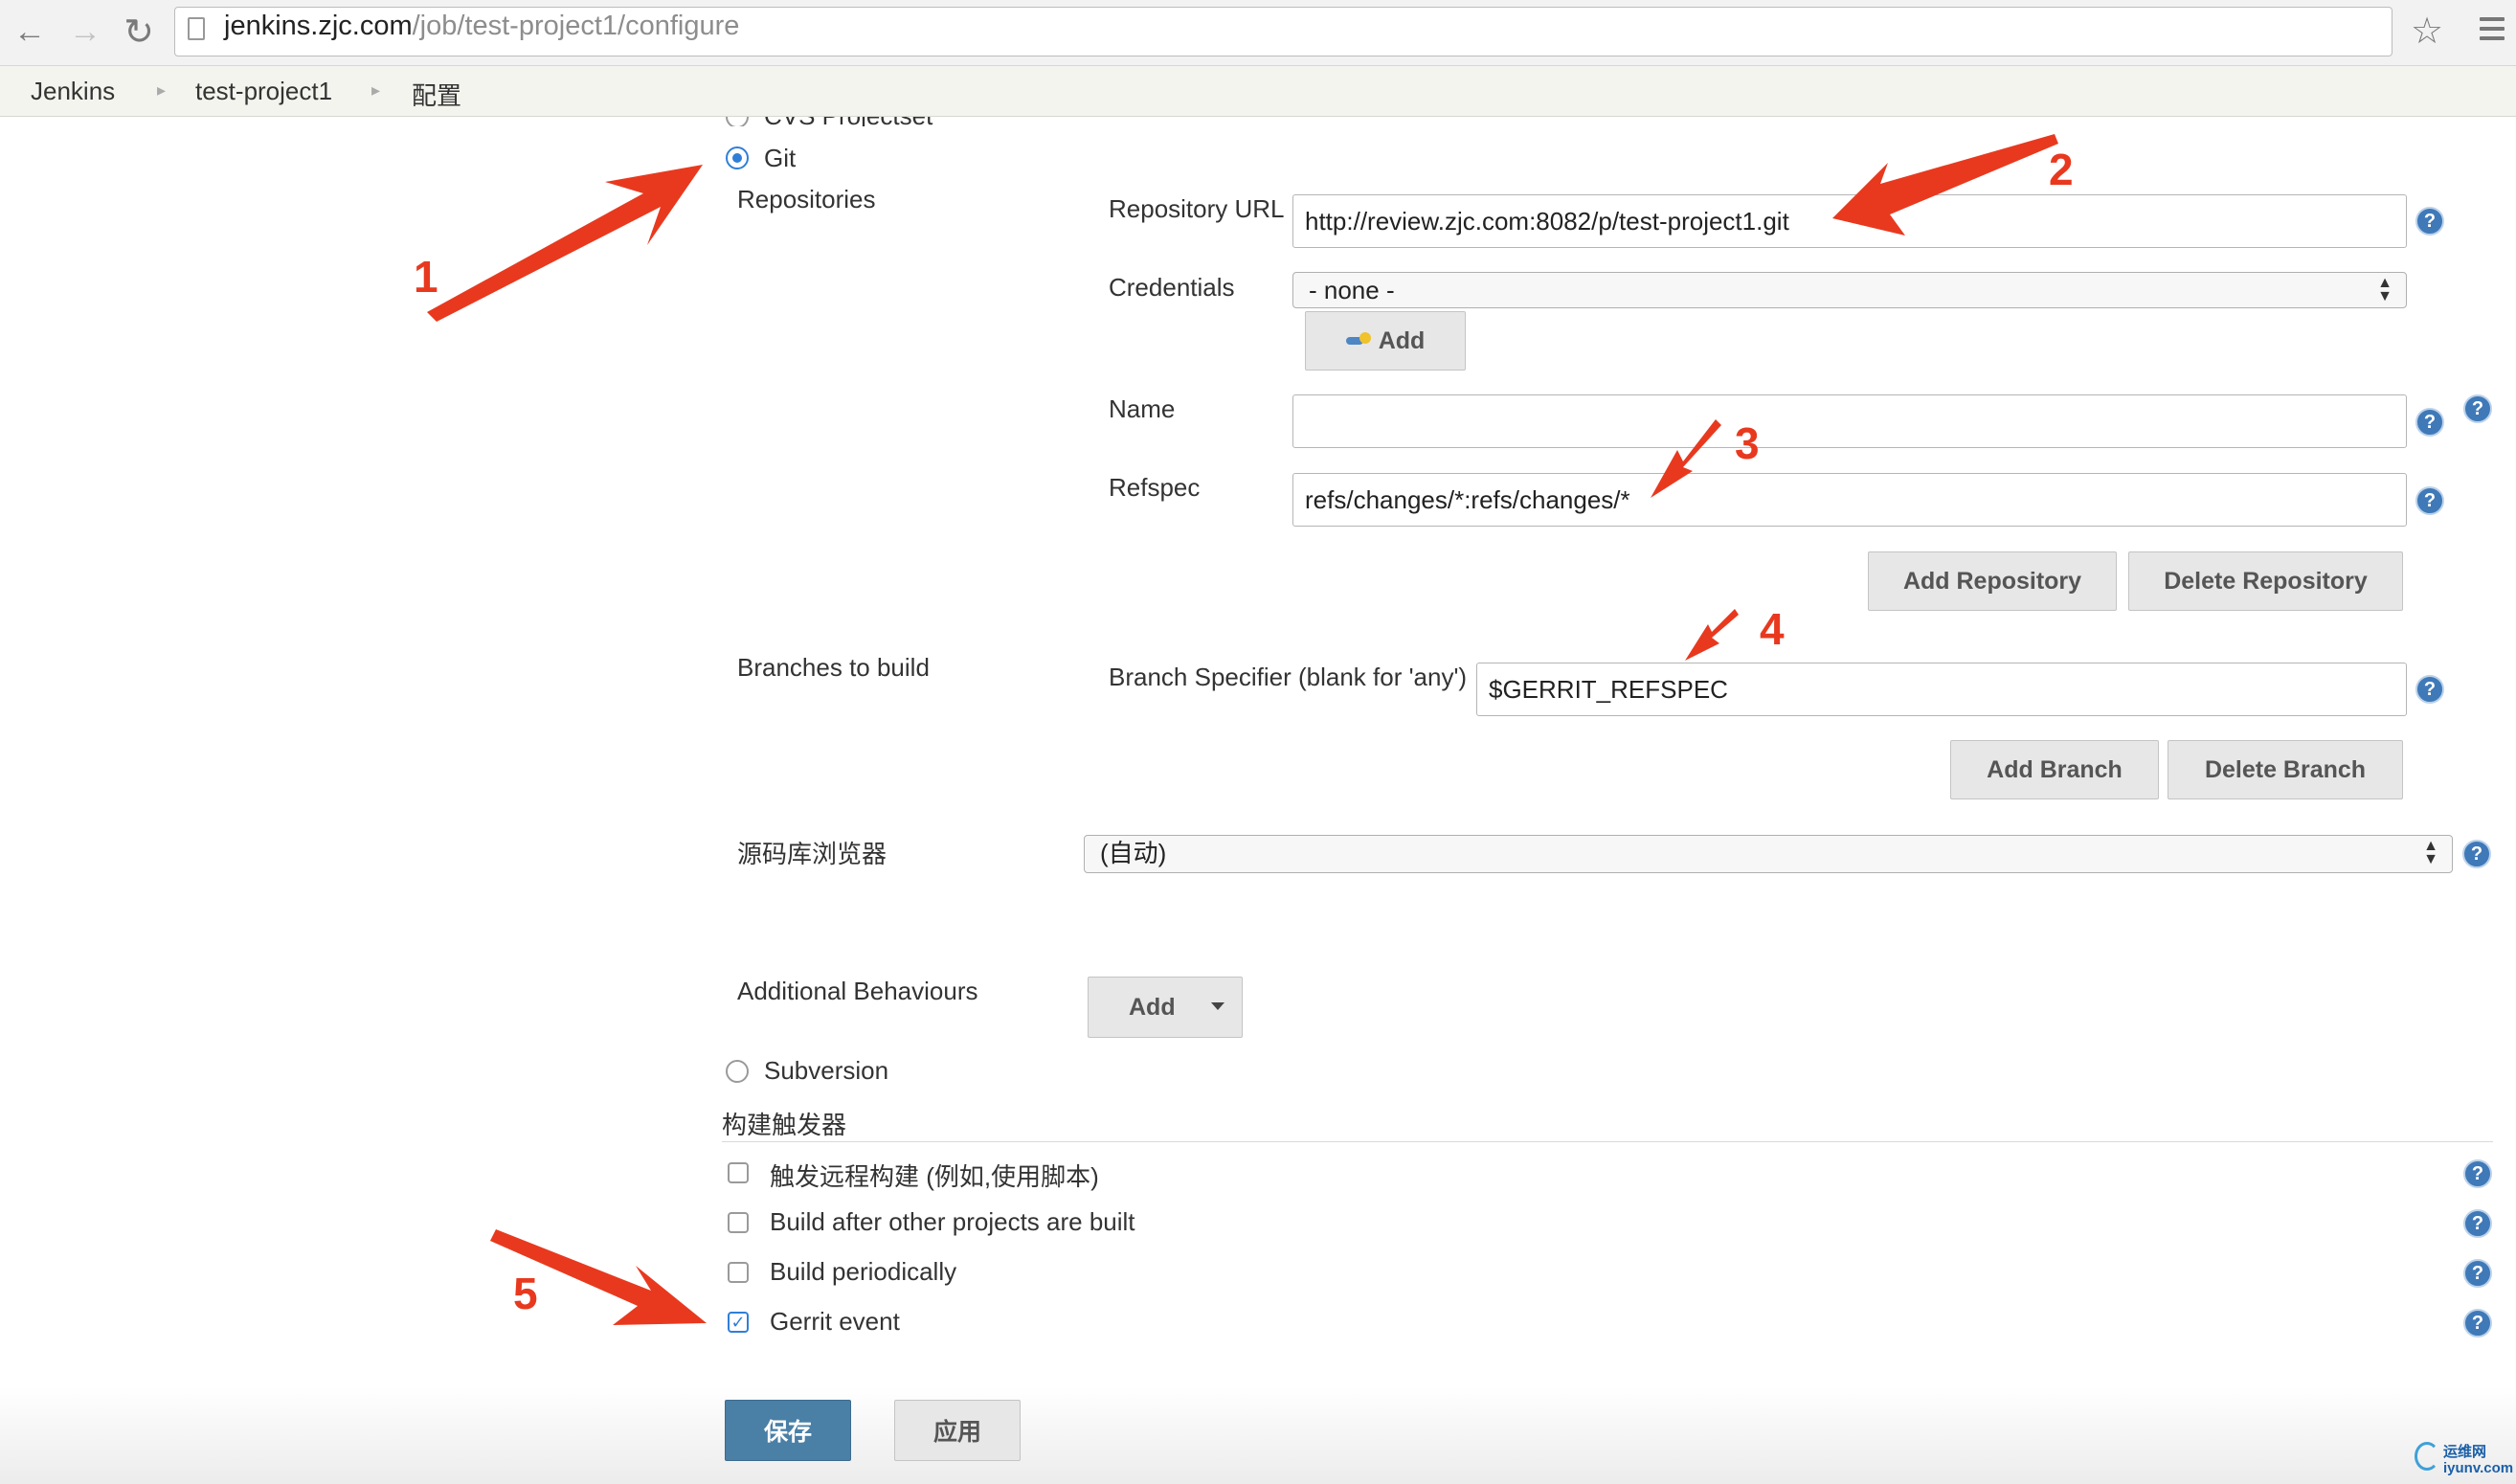  Describe the element at coordinates (426, 277) in the screenshot. I see `annotation-number-1: 1` at that location.